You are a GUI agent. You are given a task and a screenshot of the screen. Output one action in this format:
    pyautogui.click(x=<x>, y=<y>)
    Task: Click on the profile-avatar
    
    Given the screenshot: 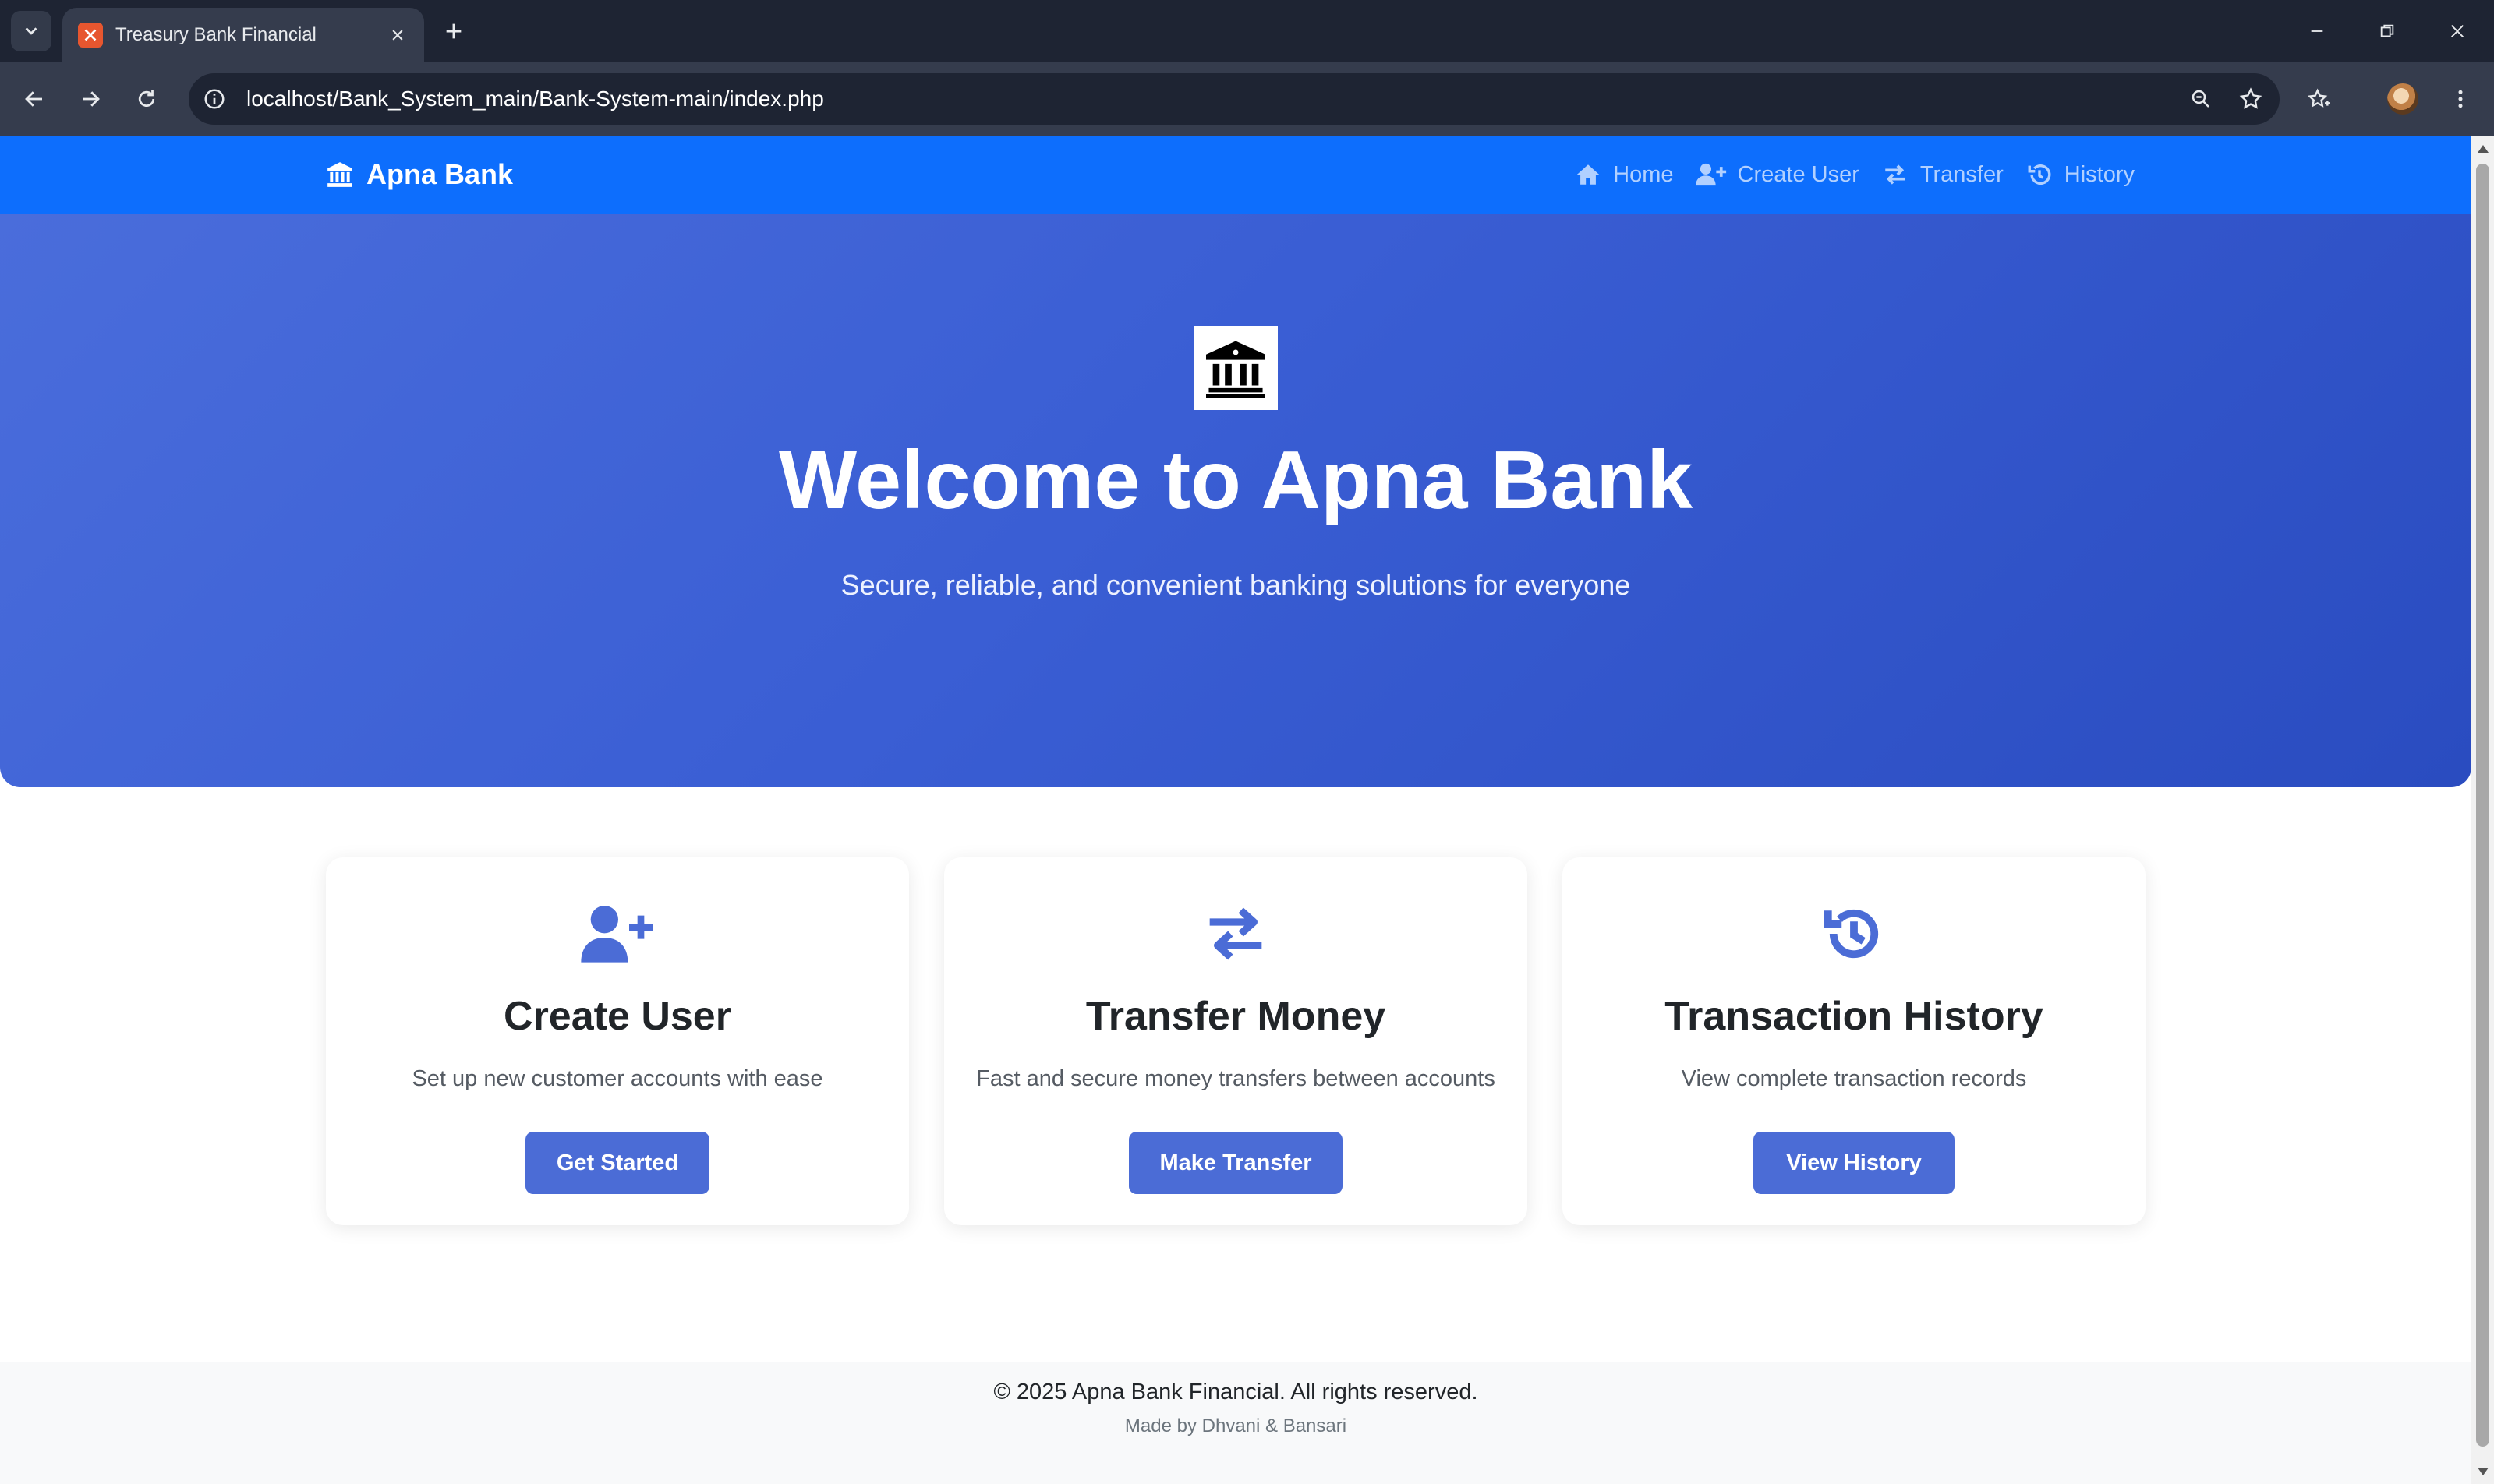 What is the action you would take?
    pyautogui.click(x=2402, y=99)
    